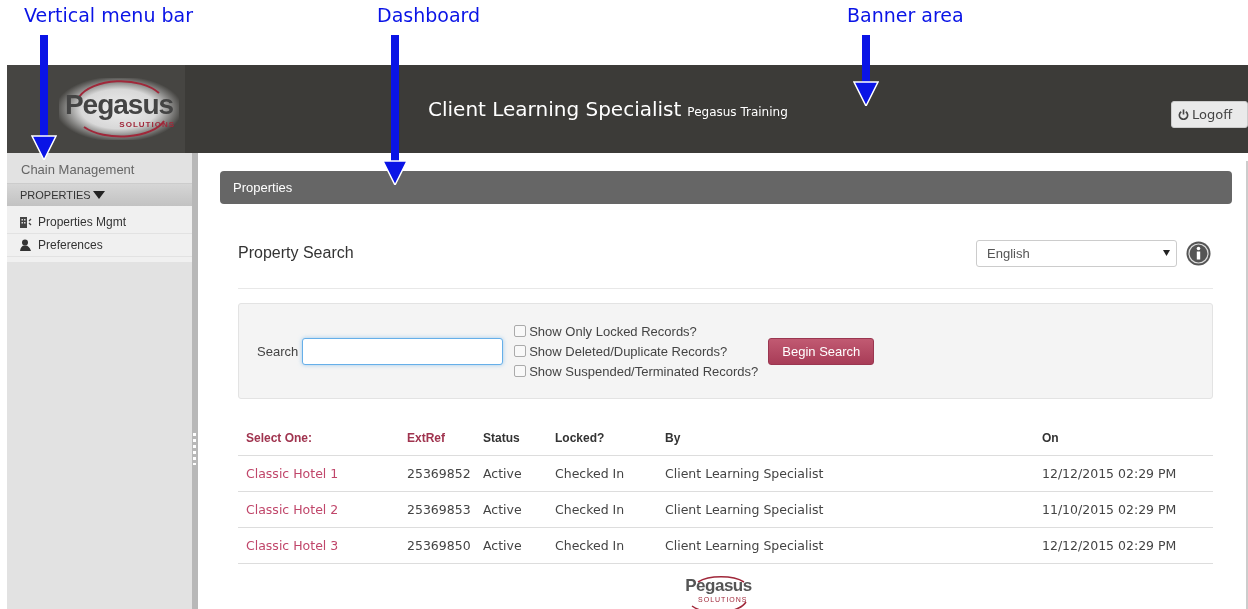 Image resolution: width=1248 pixels, height=609 pixels. I want to click on logoff-button: Logoff, so click(1209, 114).